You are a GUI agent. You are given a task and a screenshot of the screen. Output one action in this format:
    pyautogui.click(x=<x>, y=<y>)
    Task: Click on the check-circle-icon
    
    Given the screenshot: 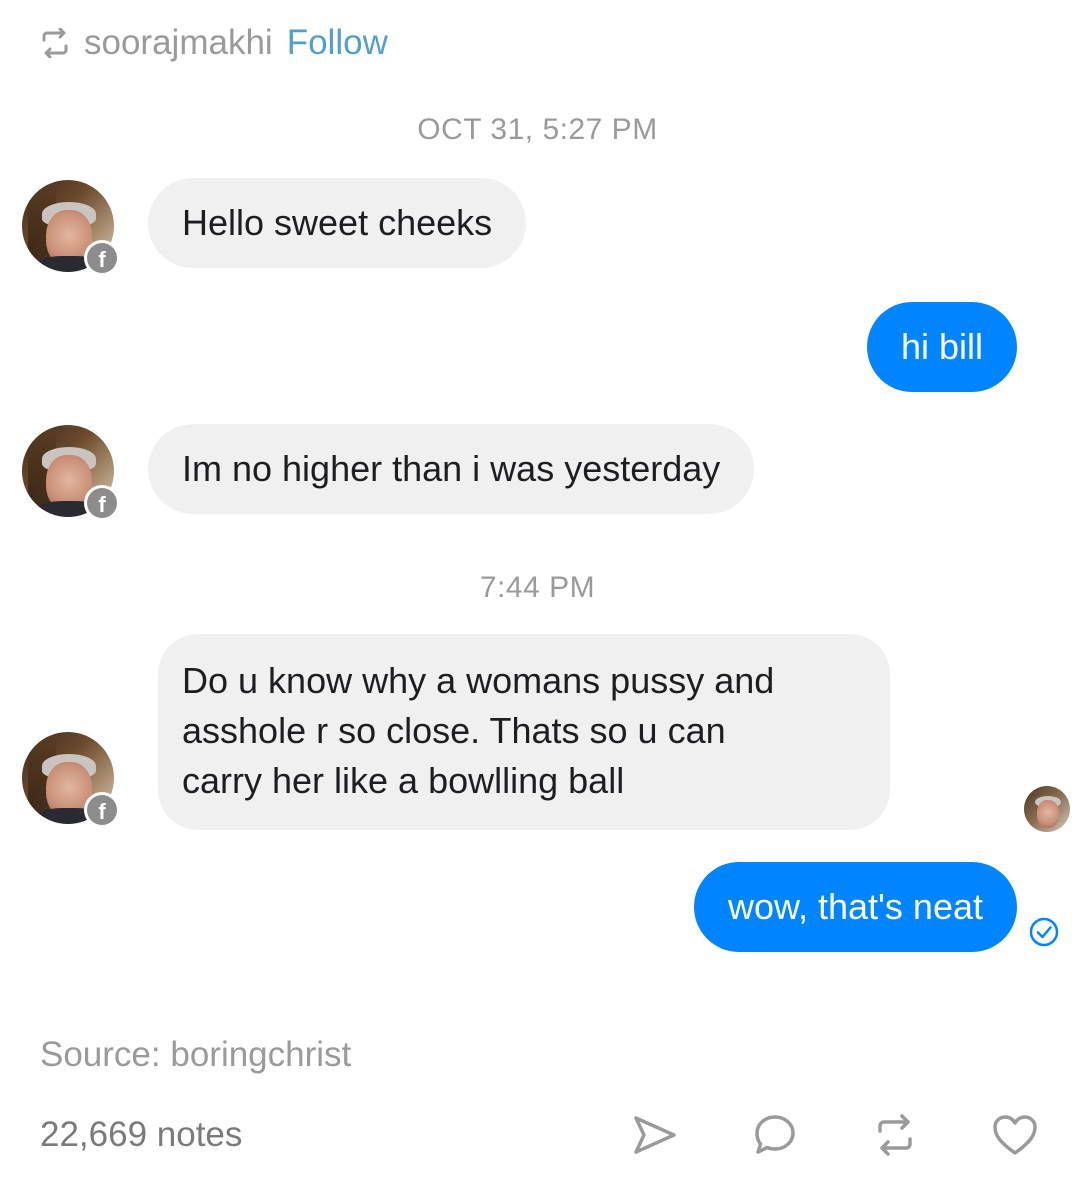 What is the action you would take?
    pyautogui.click(x=1044, y=932)
    